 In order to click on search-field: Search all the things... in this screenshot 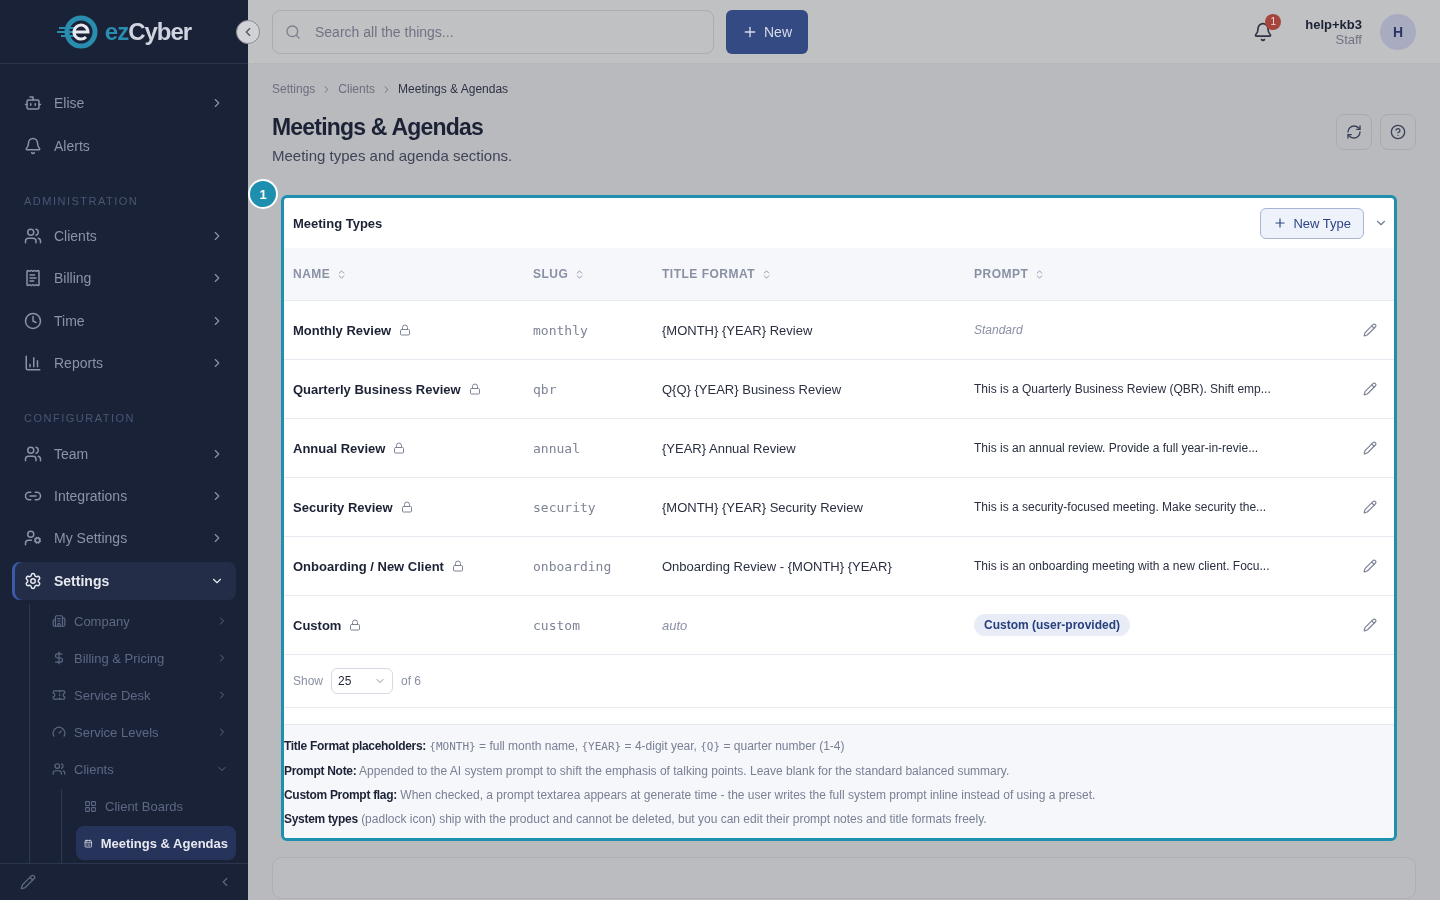, I will do `click(493, 31)`.